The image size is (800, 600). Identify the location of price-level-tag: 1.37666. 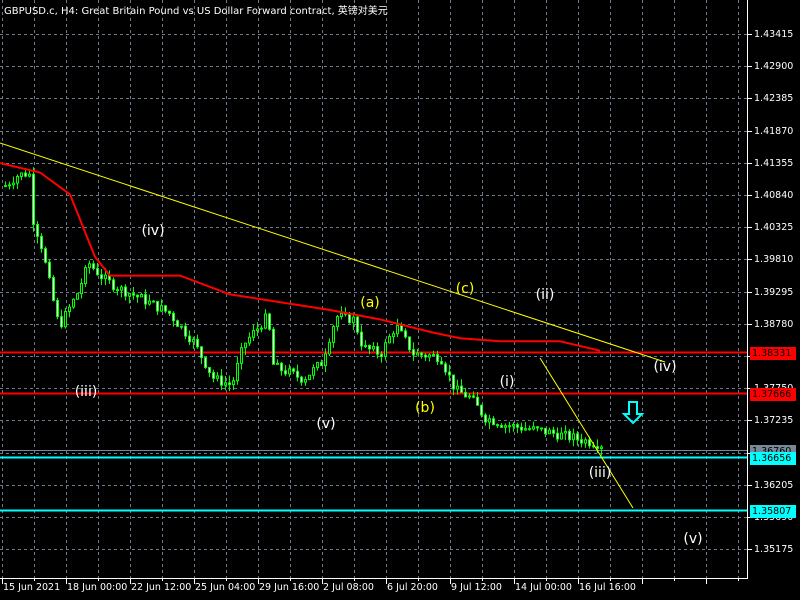
(773, 394).